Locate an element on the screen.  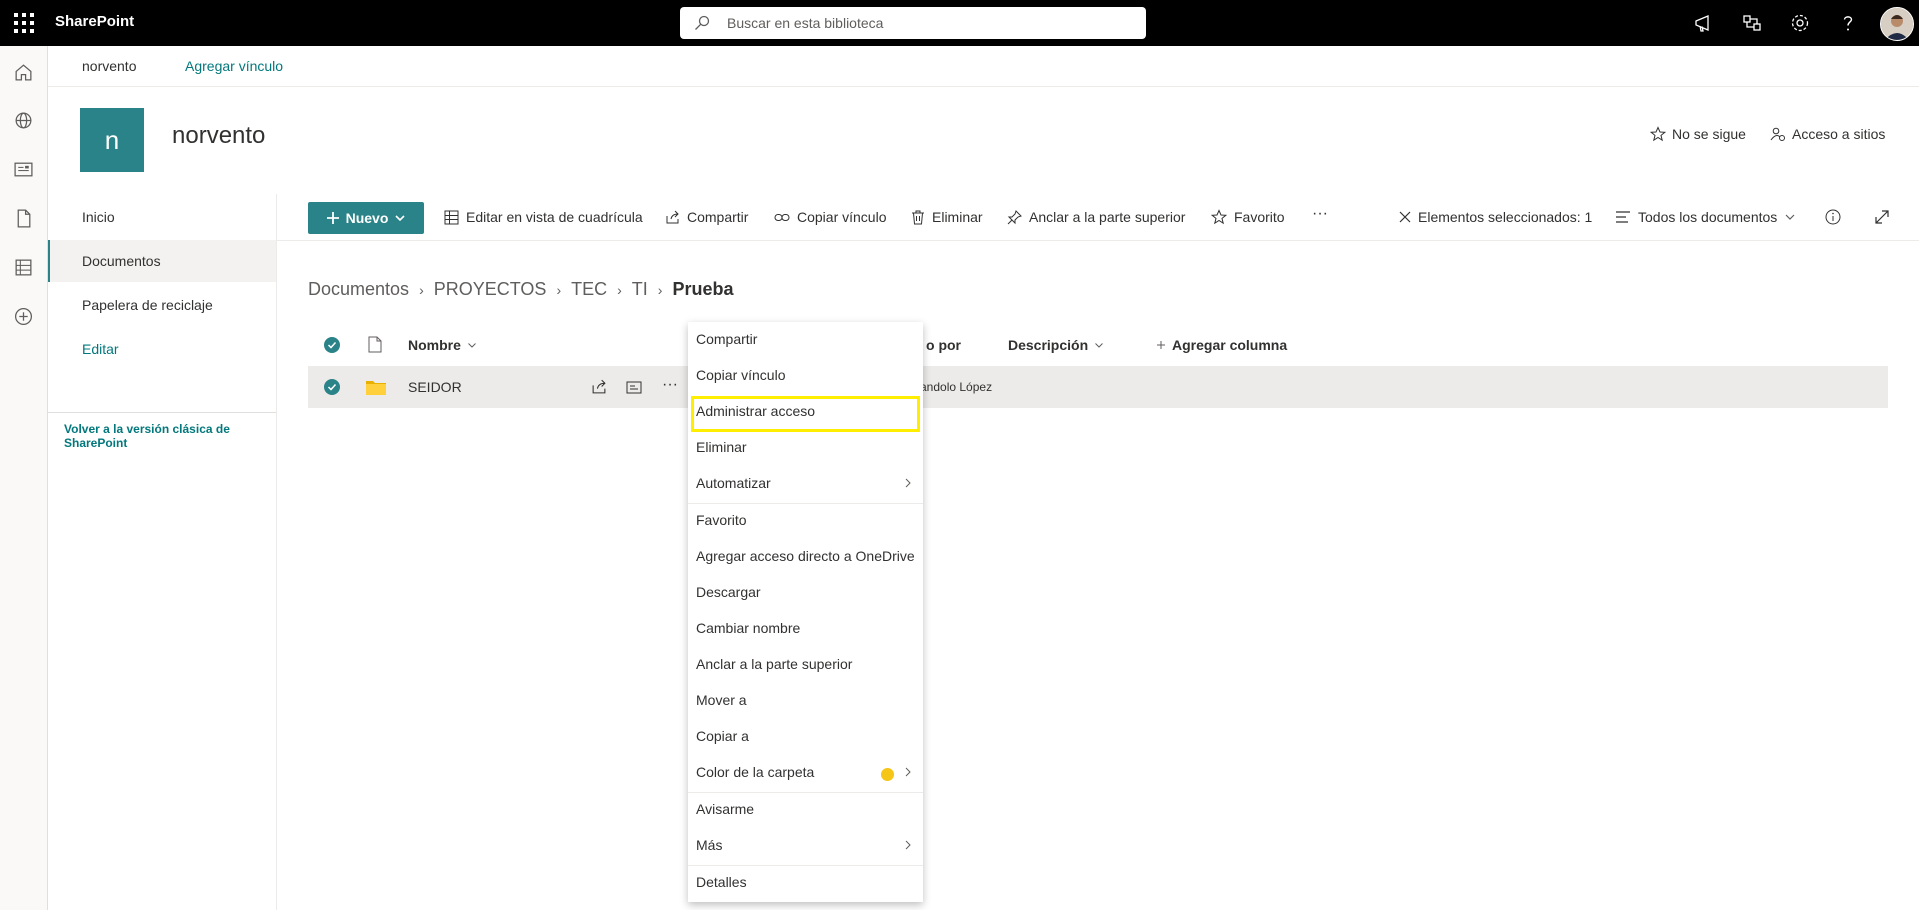
nav-edit-link: Editar is located at coordinates (162, 349).